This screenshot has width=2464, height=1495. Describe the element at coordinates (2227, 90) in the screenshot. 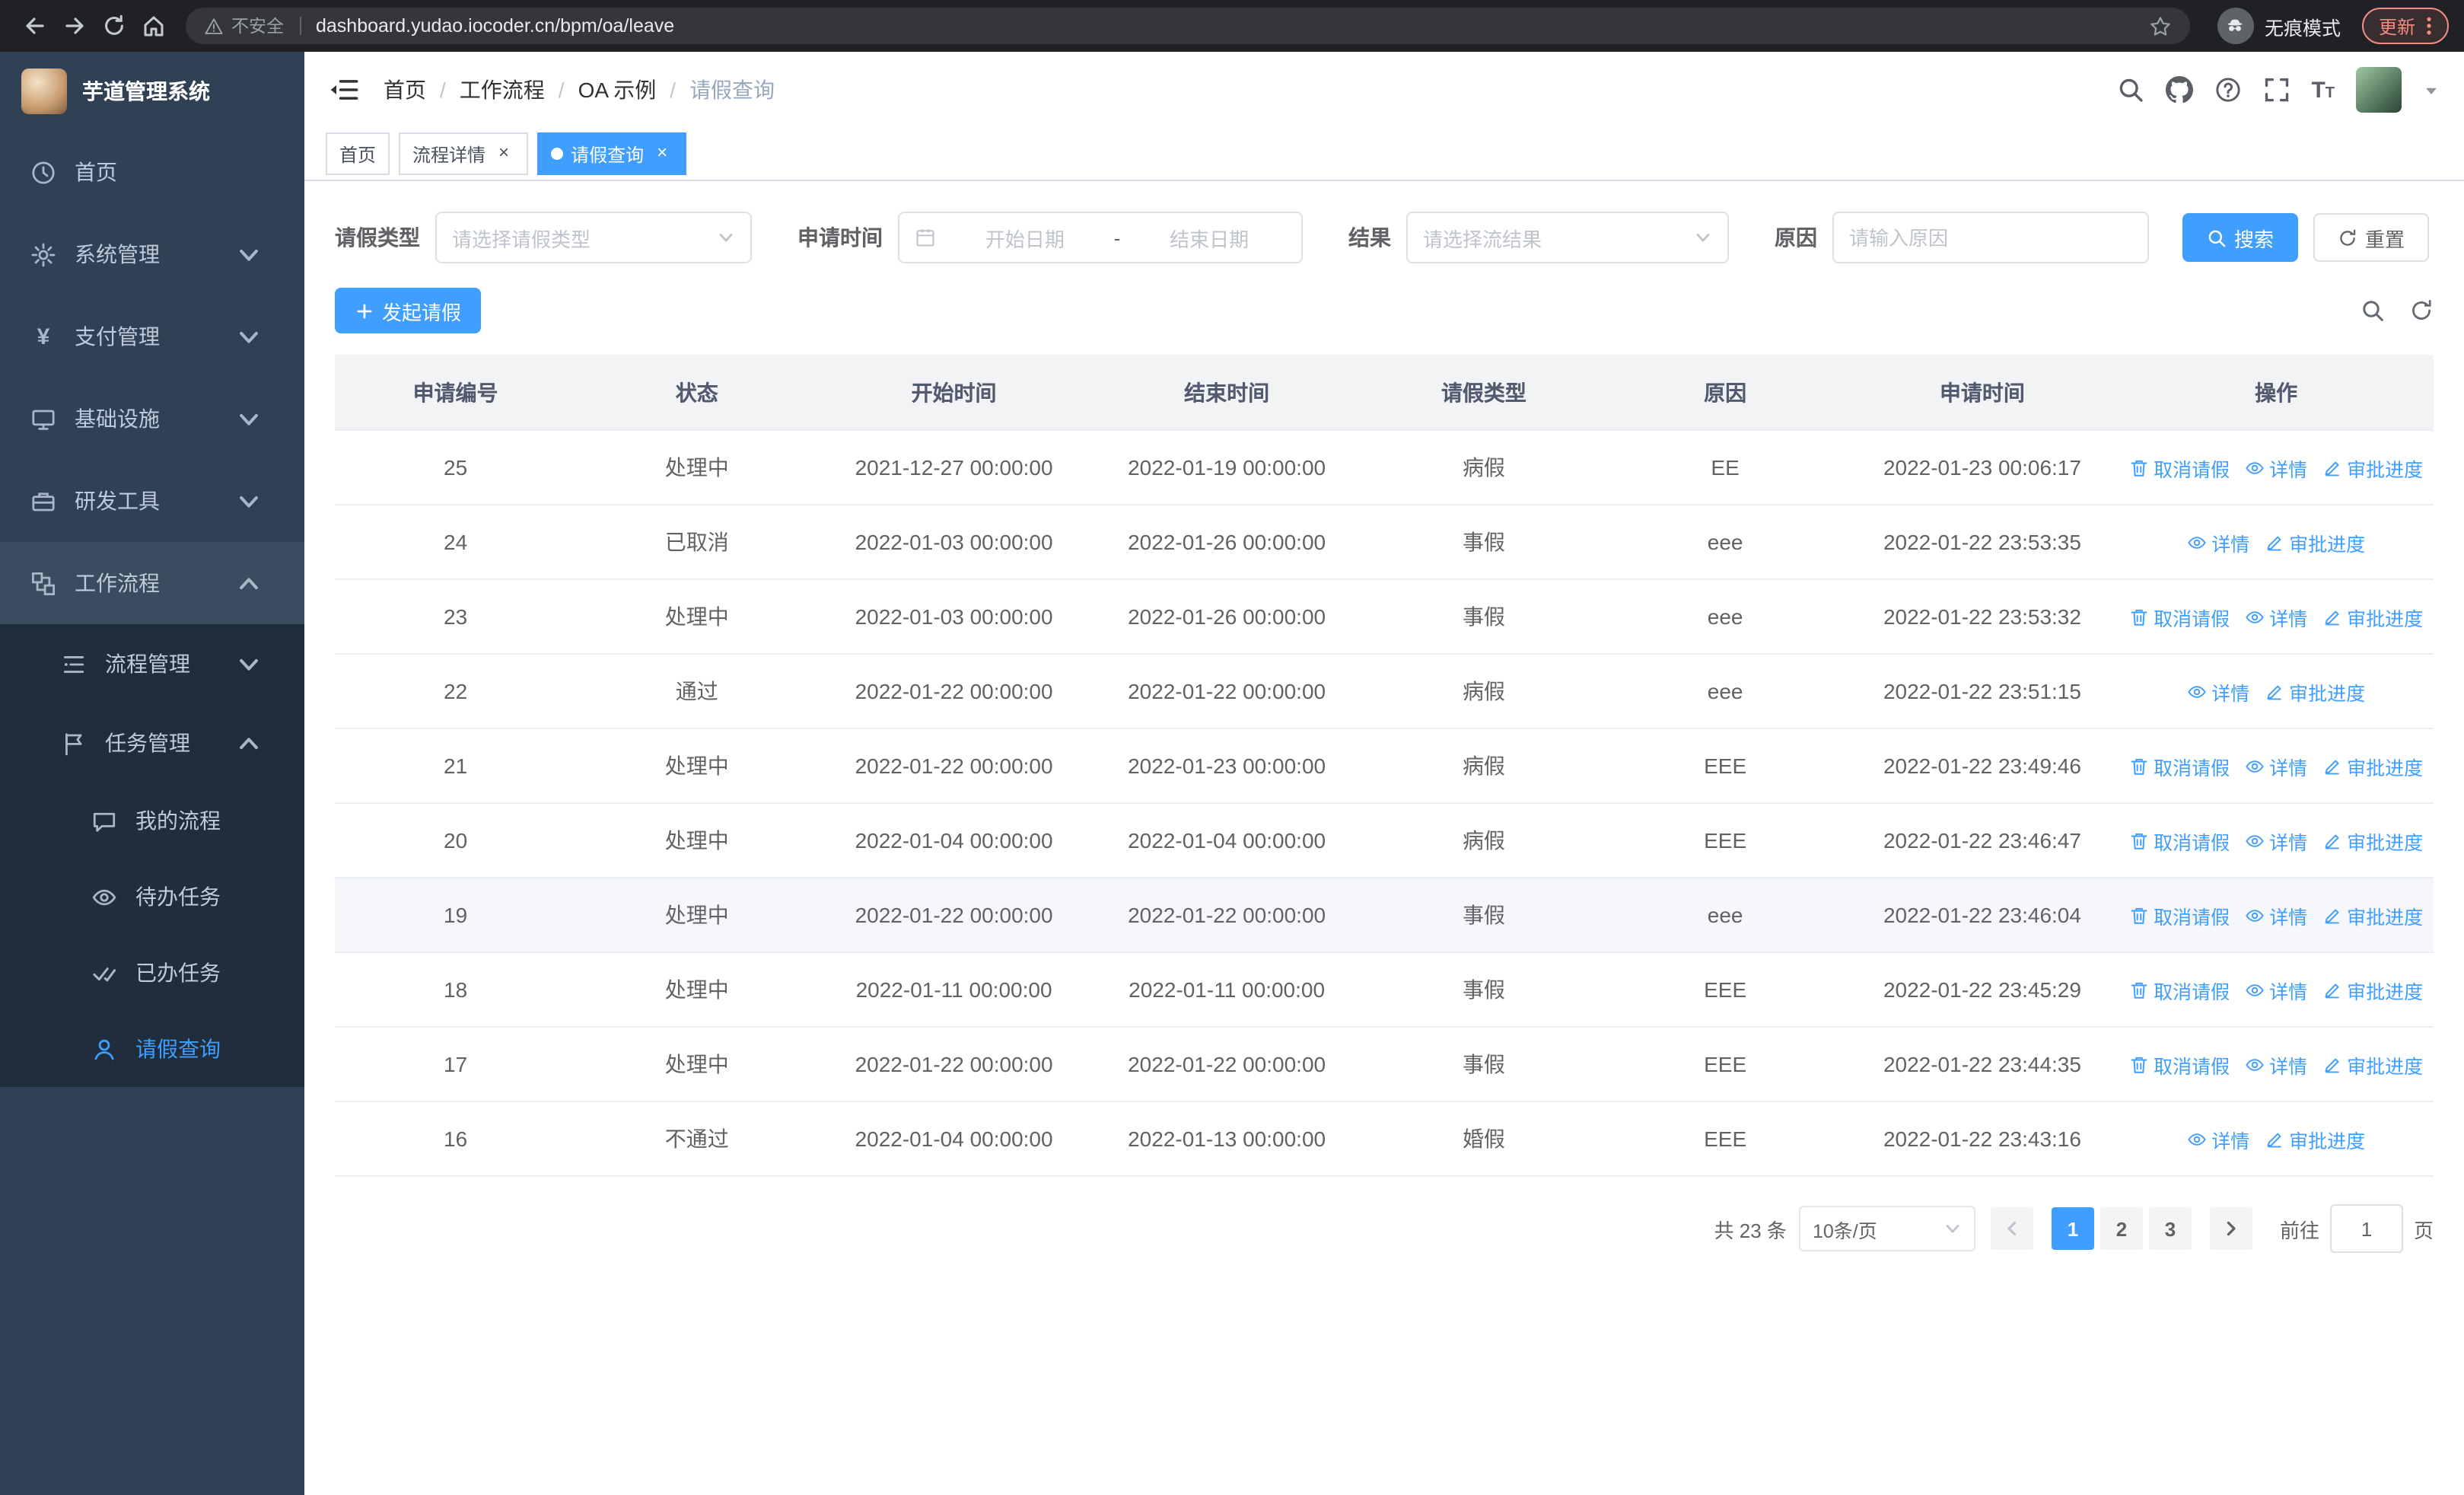

I see `help-icon` at that location.